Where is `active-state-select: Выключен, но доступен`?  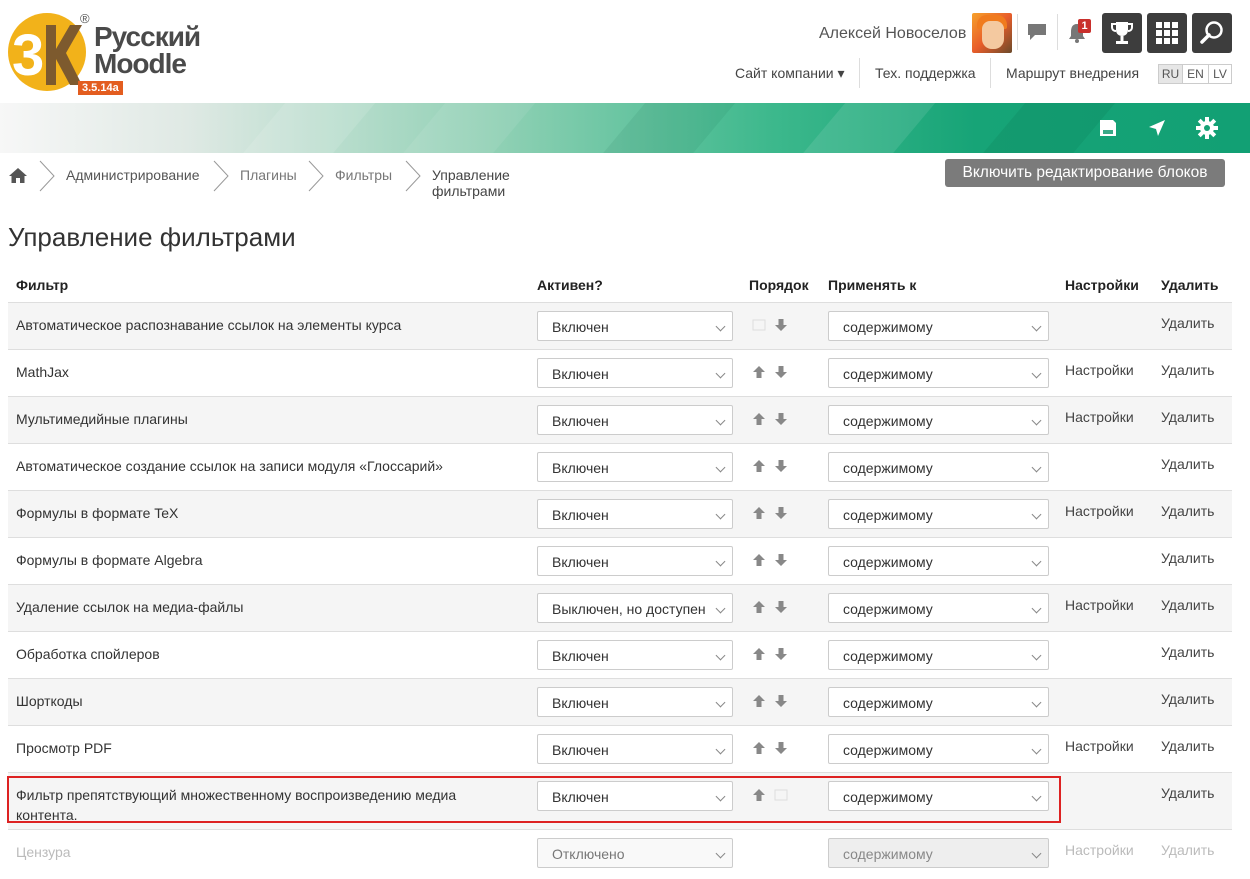 active-state-select: Выключен, но доступен is located at coordinates (635, 608).